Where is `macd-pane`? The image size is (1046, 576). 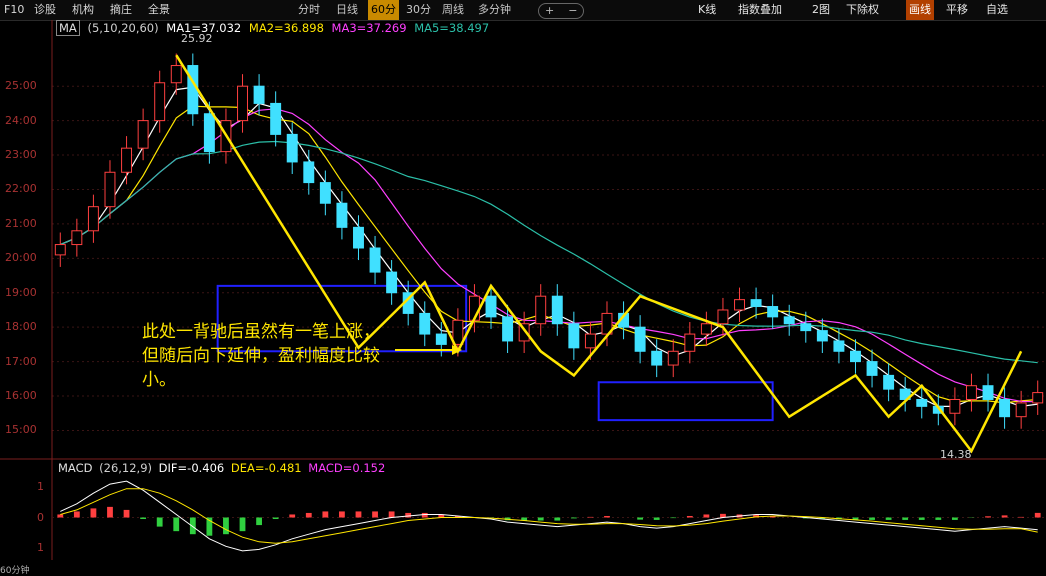 macd-pane is located at coordinates (549, 516).